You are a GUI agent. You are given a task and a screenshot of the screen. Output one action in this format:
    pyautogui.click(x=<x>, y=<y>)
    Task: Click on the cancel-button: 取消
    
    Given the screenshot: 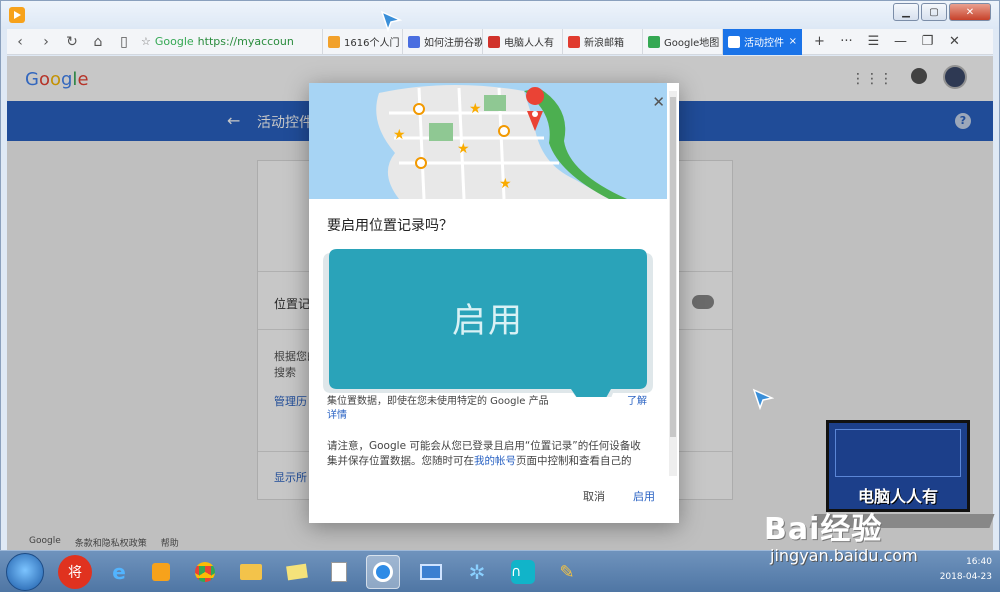 What is the action you would take?
    pyautogui.click(x=594, y=496)
    